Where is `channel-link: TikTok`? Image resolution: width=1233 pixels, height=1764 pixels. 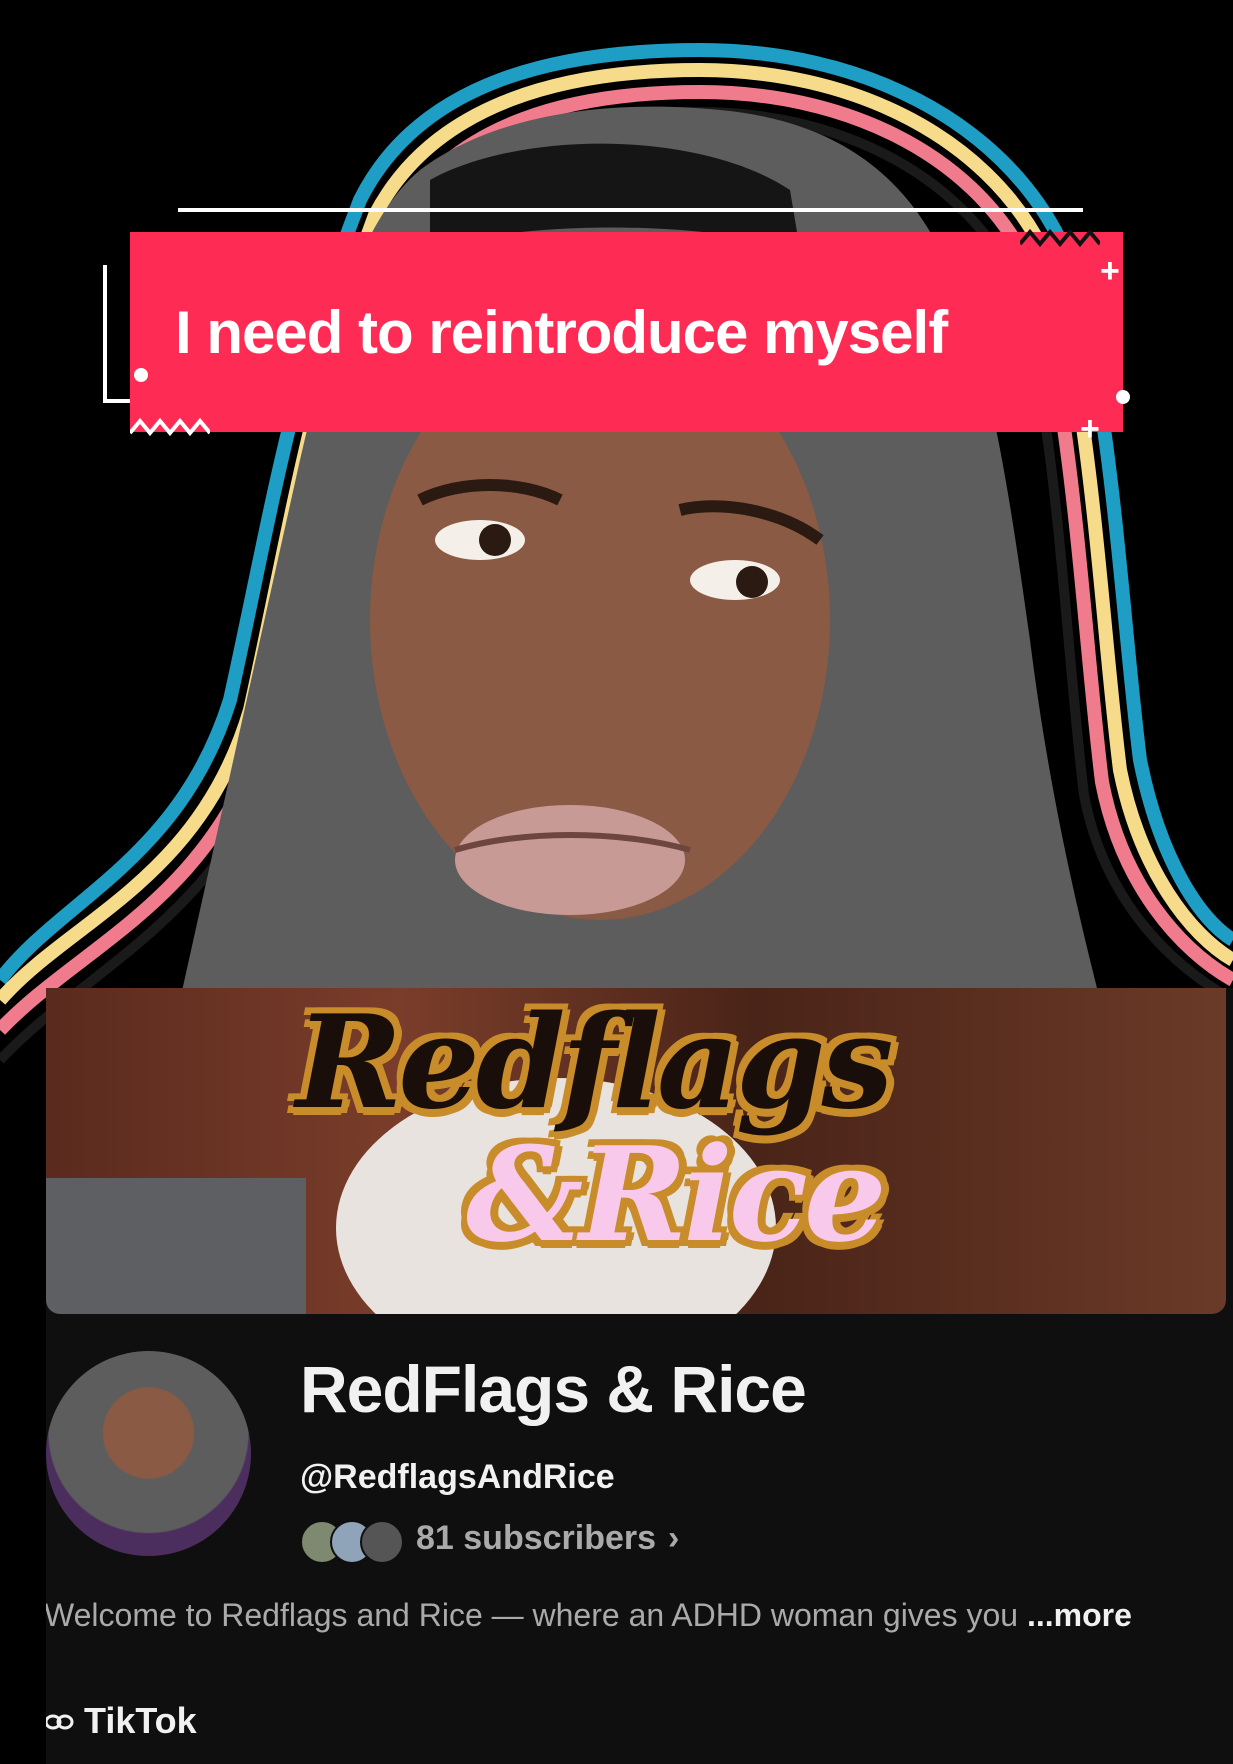 channel-link: TikTok is located at coordinates (121, 1721).